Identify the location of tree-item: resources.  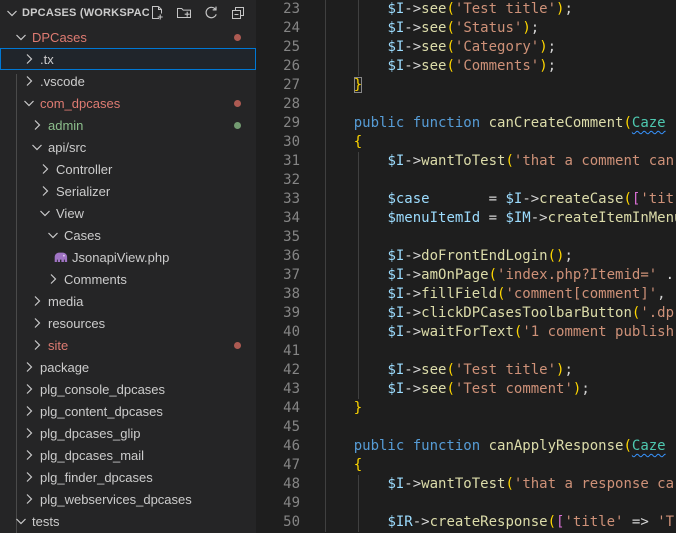
(128, 323).